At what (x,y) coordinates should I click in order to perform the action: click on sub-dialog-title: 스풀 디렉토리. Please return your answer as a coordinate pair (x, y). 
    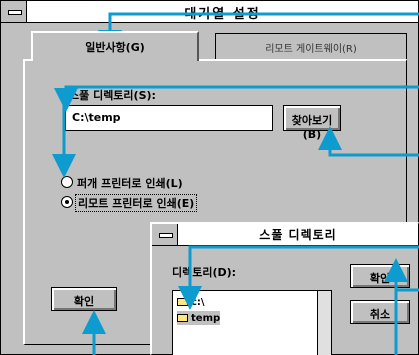
    Looking at the image, I should click on (298, 235).